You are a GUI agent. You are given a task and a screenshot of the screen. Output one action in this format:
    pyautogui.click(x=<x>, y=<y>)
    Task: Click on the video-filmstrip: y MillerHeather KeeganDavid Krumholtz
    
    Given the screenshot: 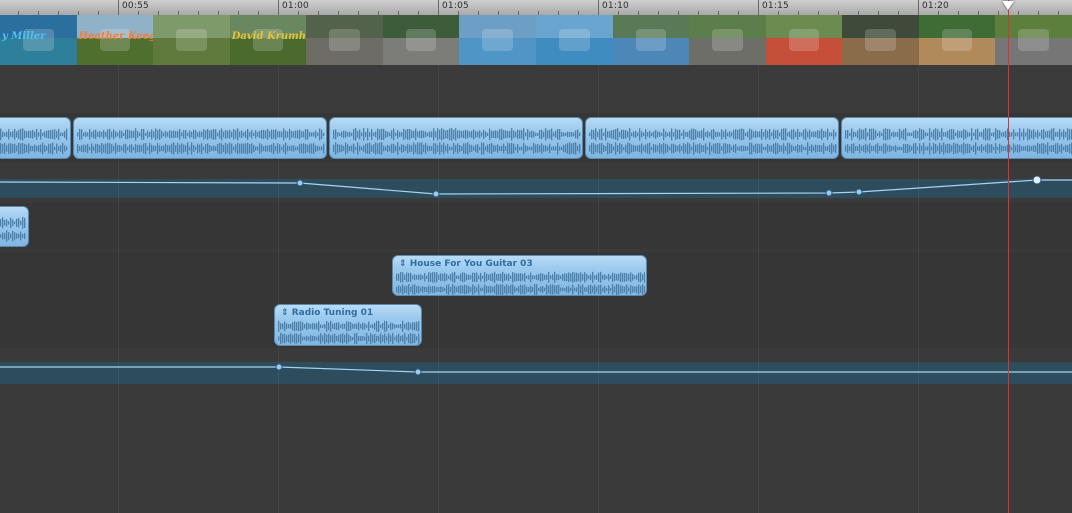 What is the action you would take?
    pyautogui.click(x=536, y=40)
    